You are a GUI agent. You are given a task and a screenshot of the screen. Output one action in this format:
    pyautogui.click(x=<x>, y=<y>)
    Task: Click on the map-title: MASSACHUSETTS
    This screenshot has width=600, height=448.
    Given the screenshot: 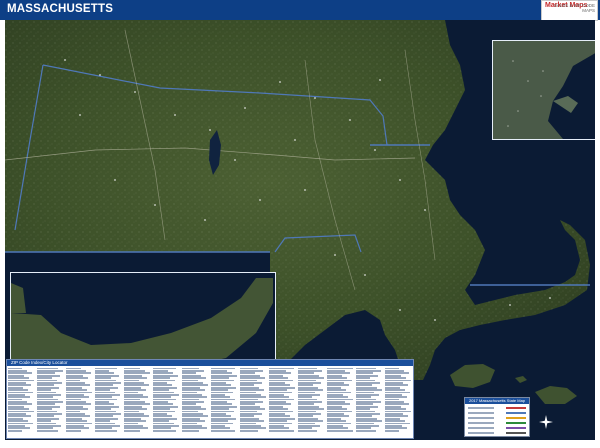 What is the action you would take?
    pyautogui.click(x=60, y=9)
    